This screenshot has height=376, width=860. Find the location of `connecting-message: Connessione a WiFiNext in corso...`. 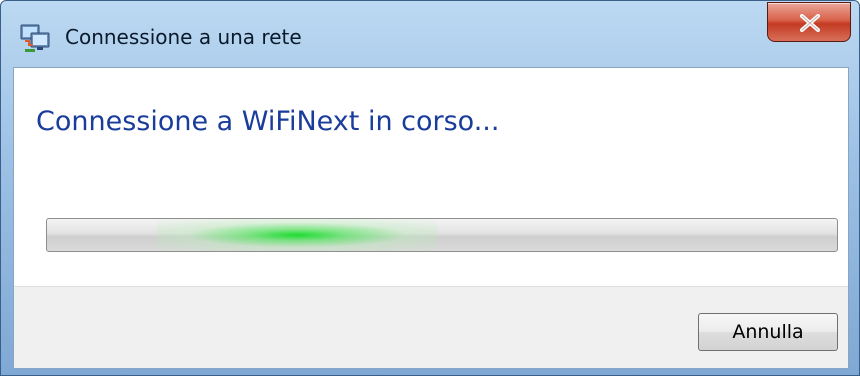

connecting-message: Connessione a WiFiNext in corso... is located at coordinates (268, 121).